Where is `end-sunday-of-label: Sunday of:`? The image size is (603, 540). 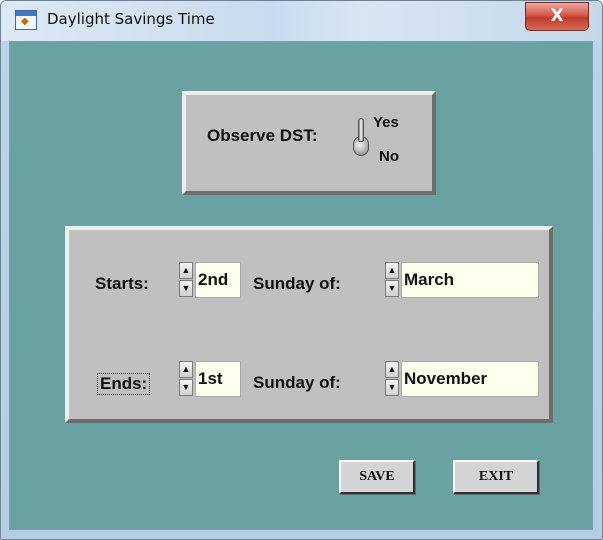
end-sunday-of-label: Sunday of: is located at coordinates (297, 382).